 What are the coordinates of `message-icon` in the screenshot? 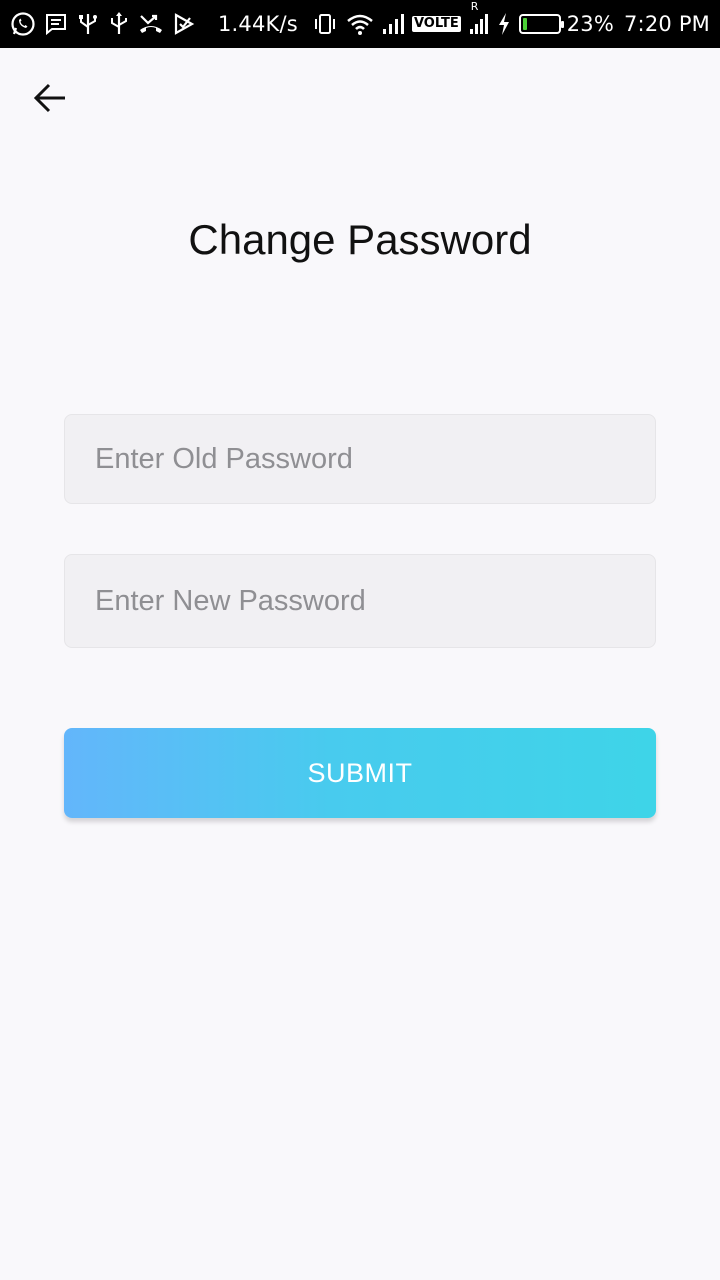 It's located at (56, 24).